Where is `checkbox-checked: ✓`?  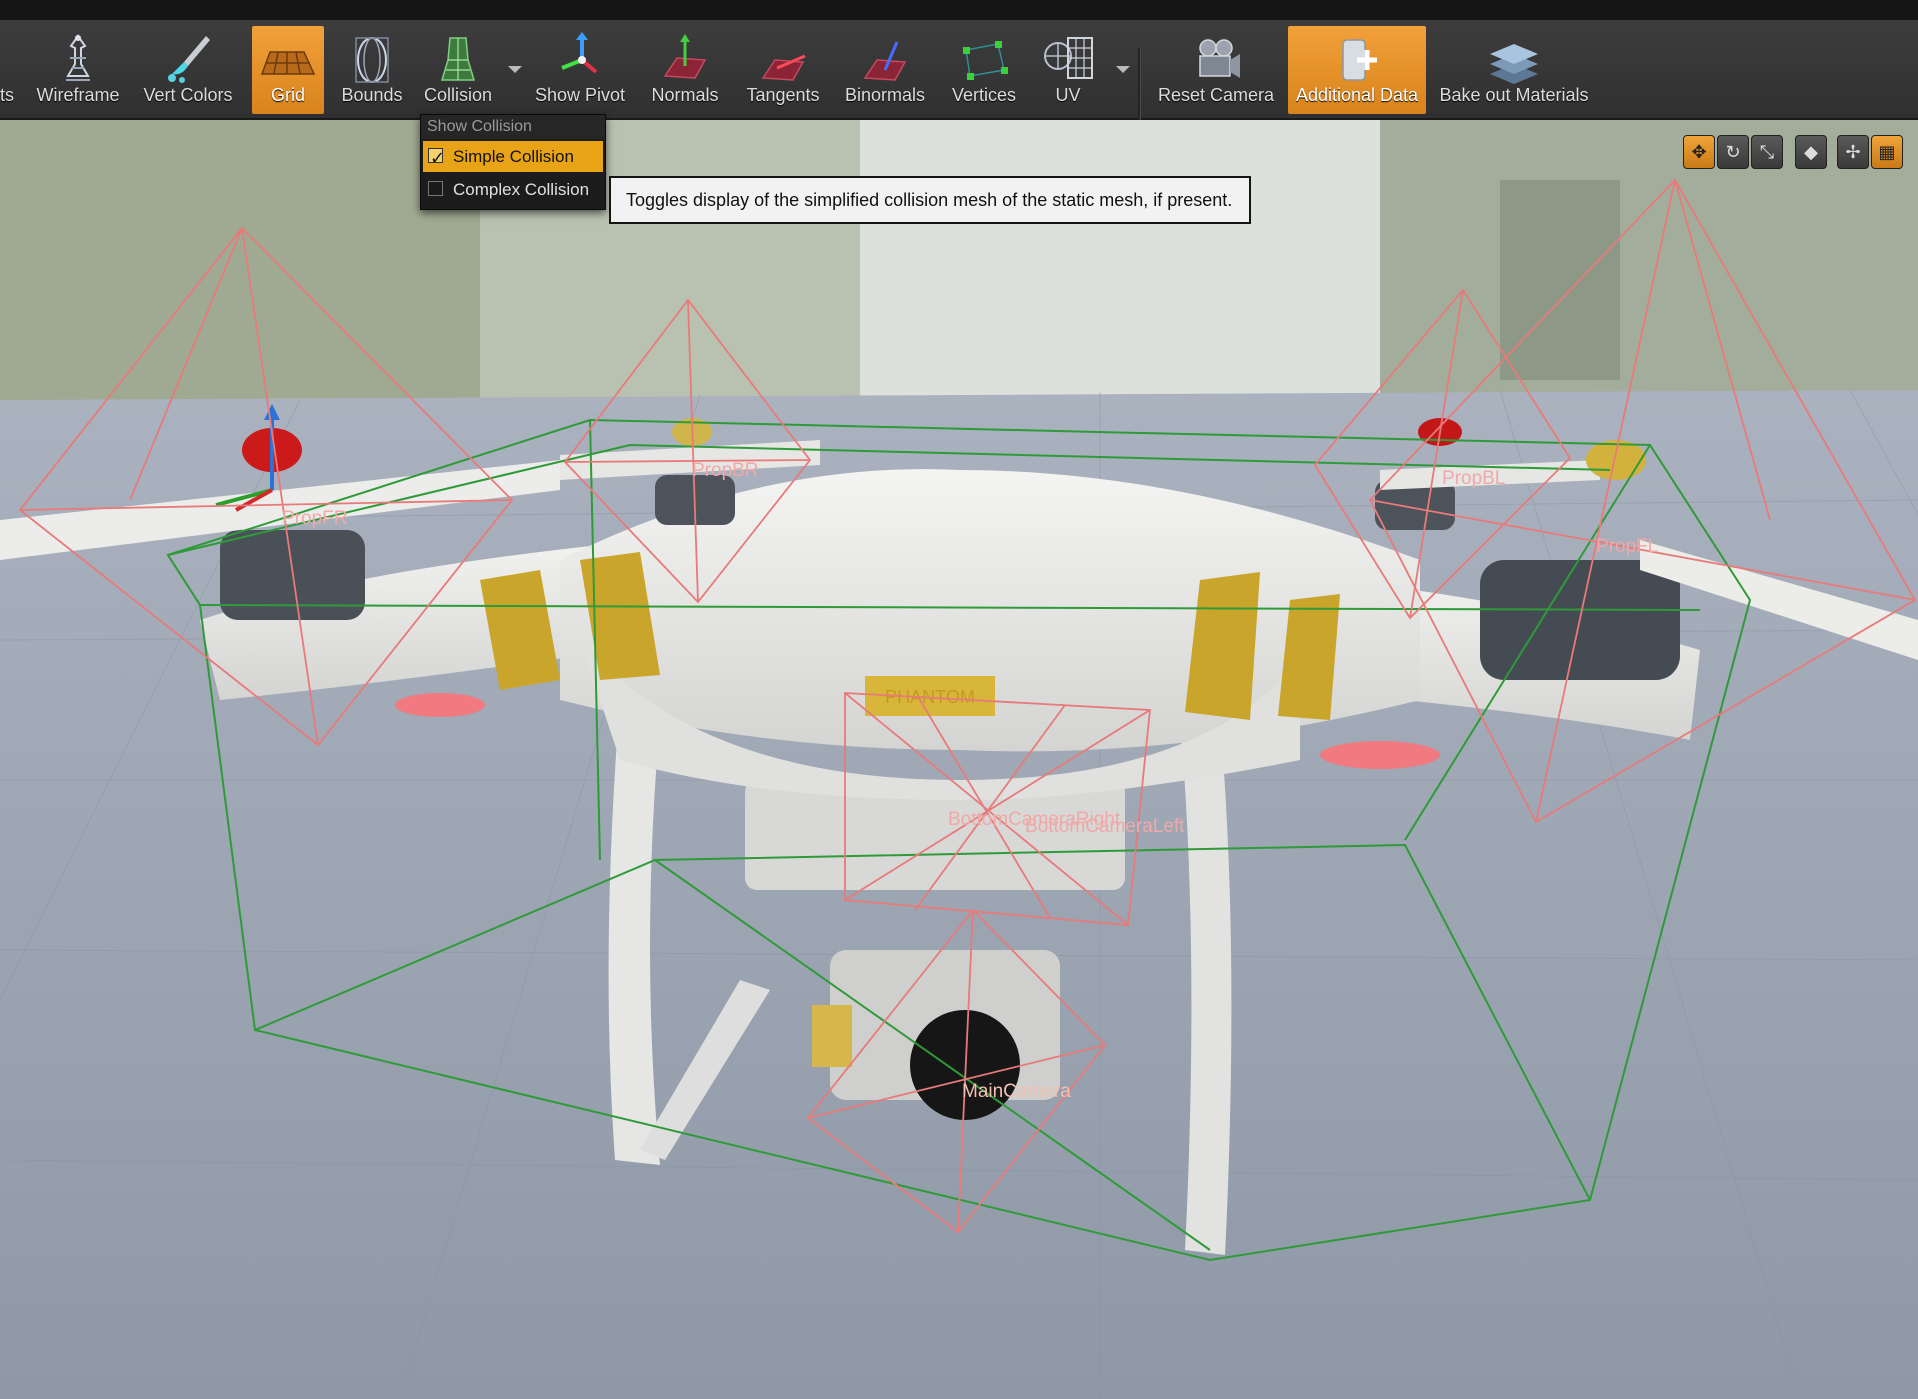
checkbox-checked: ✓ is located at coordinates (436, 158).